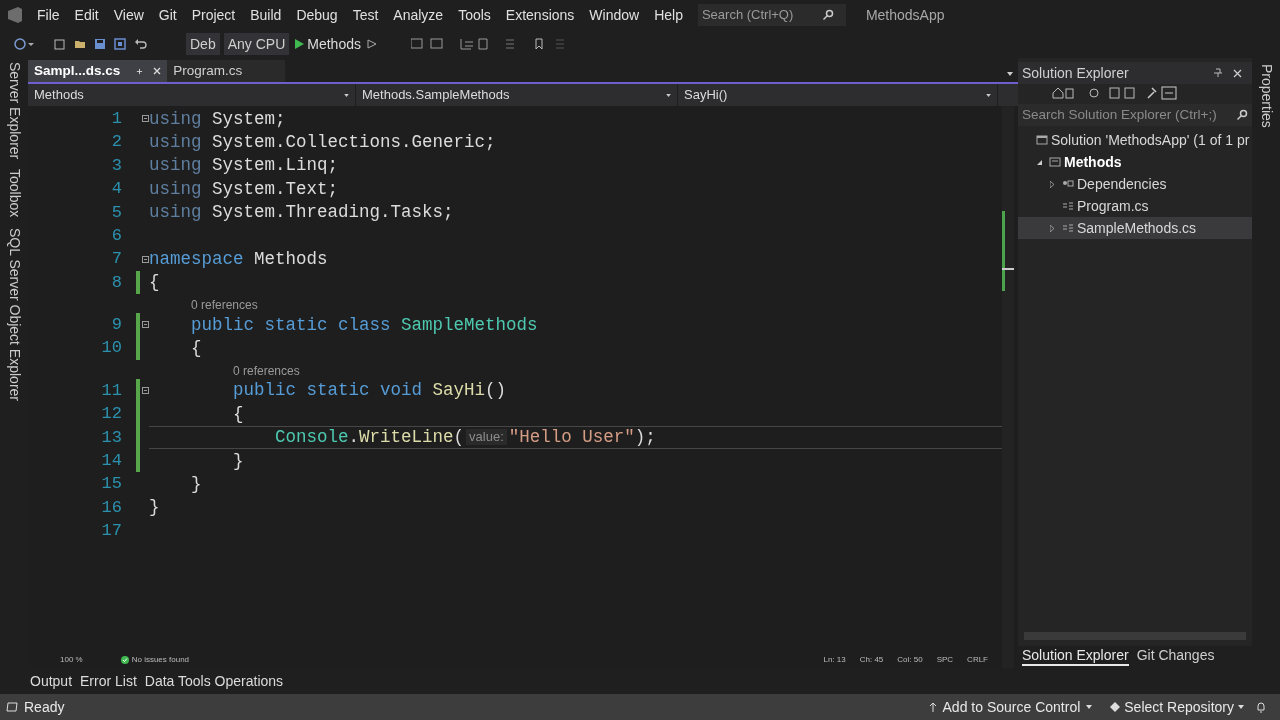  What do you see at coordinates (1115, 707) in the screenshot?
I see `diamond-icon` at bounding box center [1115, 707].